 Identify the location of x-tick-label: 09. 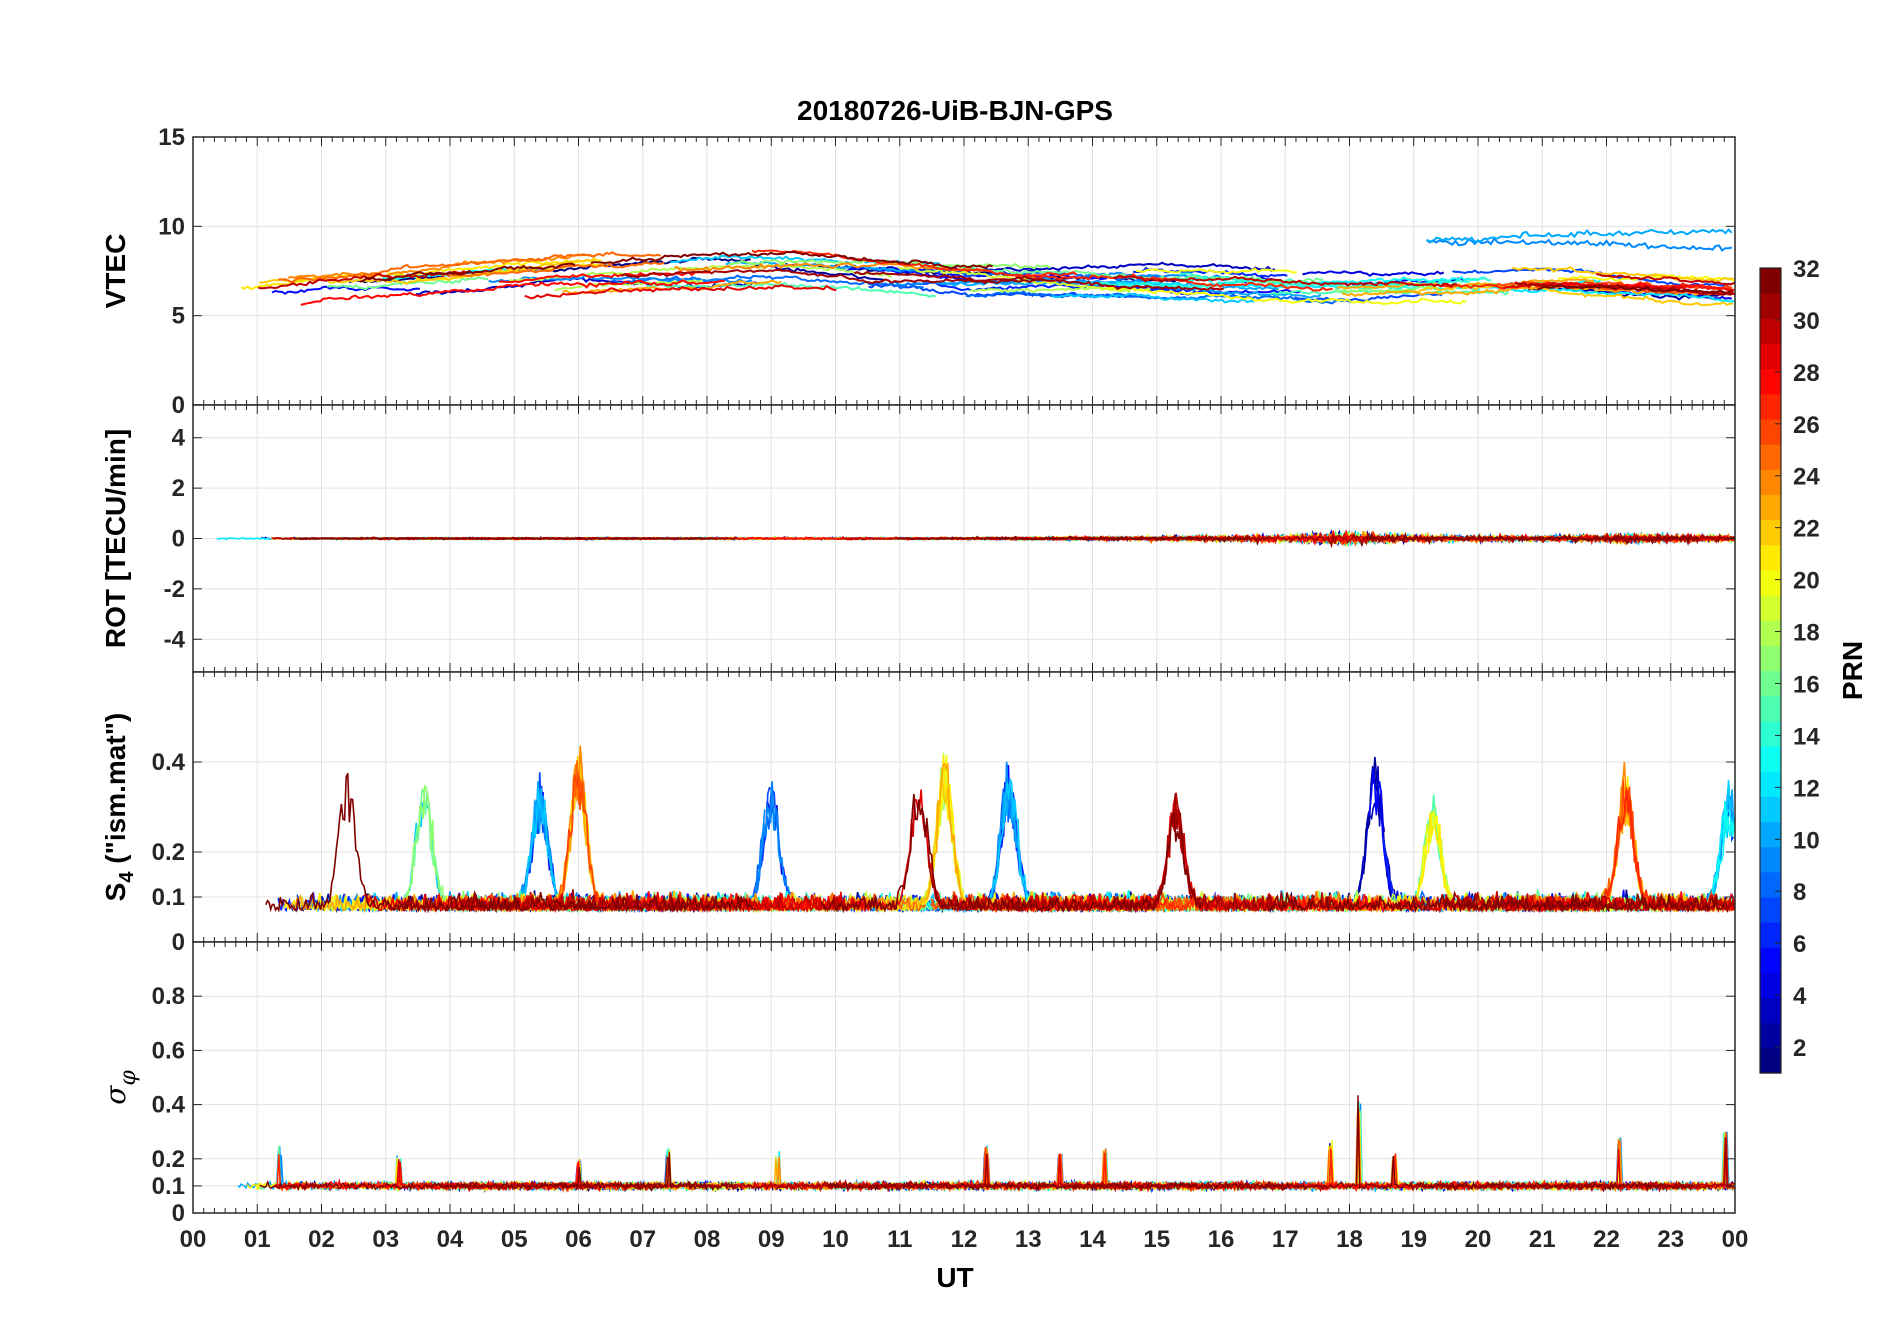
(771, 1239).